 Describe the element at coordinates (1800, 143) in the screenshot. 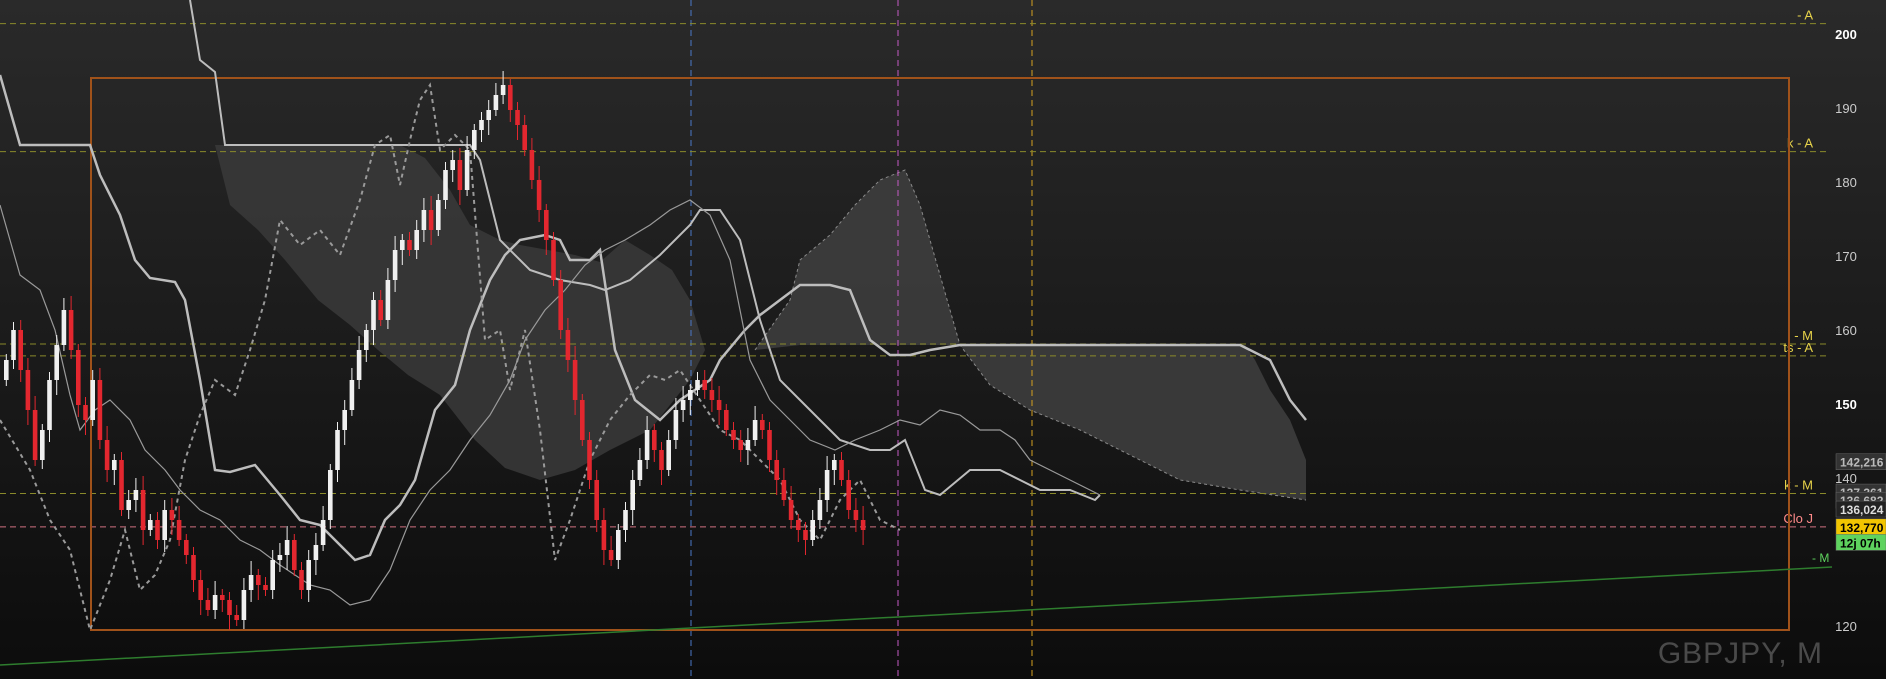

I see `level-label-2: k - A` at that location.